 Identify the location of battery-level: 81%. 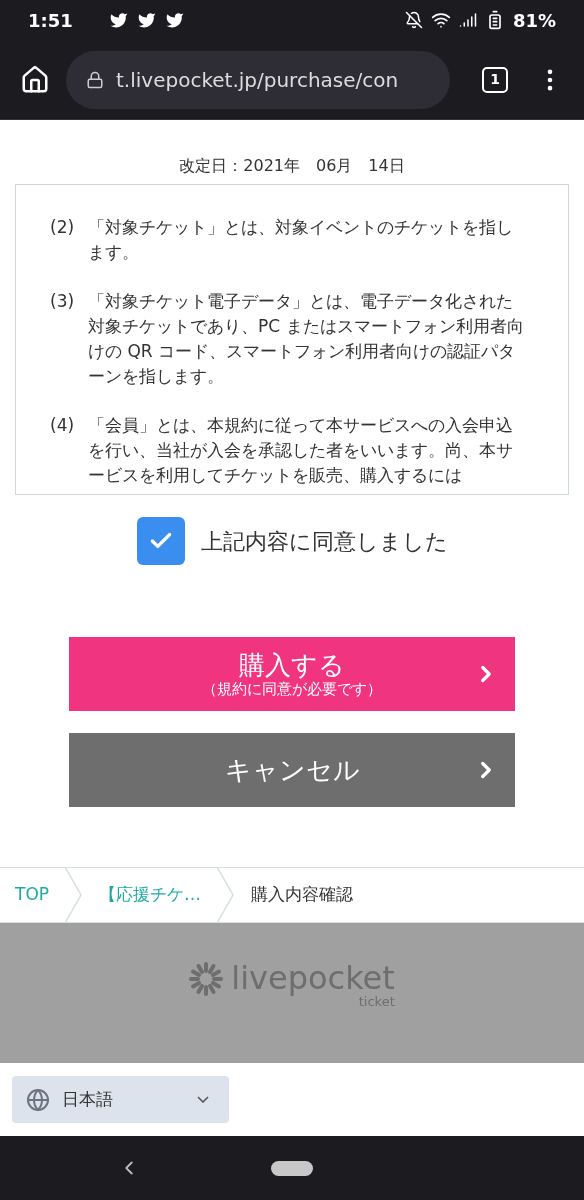
(534, 20).